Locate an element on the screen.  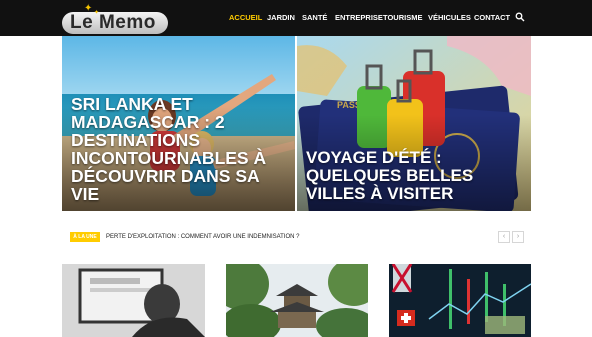
nav-item-entreprise: ENTREPRISE is located at coordinates (359, 18).